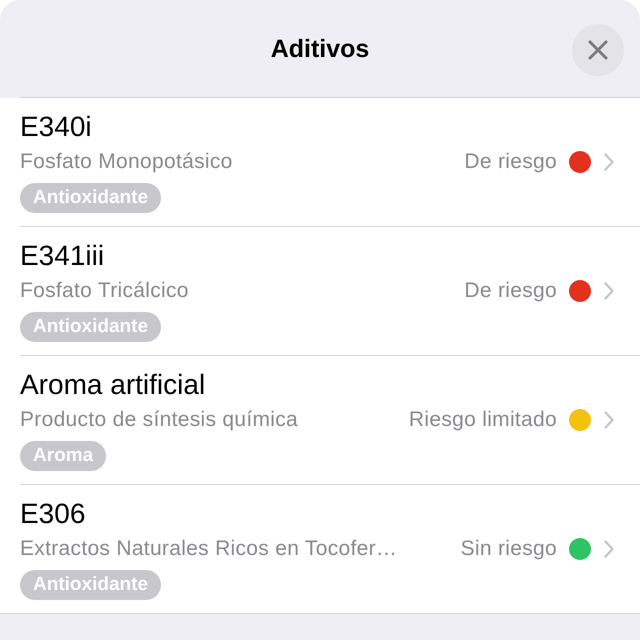 The image size is (640, 640). I want to click on additive-name: E340i, so click(56, 127).